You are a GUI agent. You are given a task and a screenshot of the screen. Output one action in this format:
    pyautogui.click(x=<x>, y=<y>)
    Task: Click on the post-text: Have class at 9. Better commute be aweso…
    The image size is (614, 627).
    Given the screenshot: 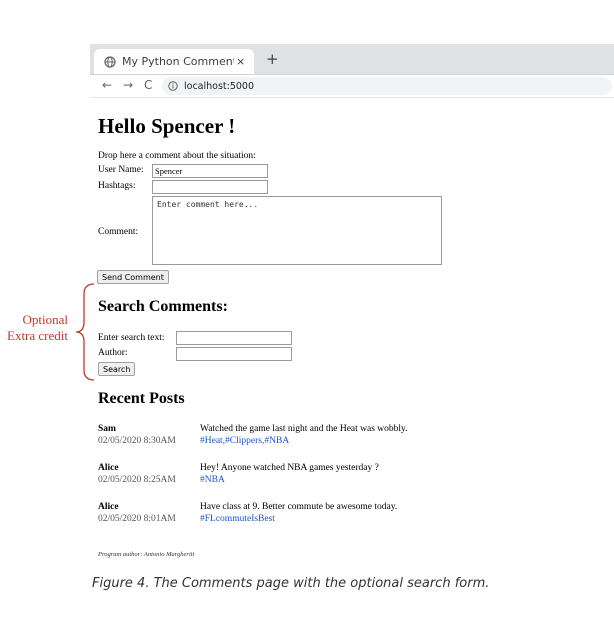 What is the action you would take?
    pyautogui.click(x=299, y=507)
    